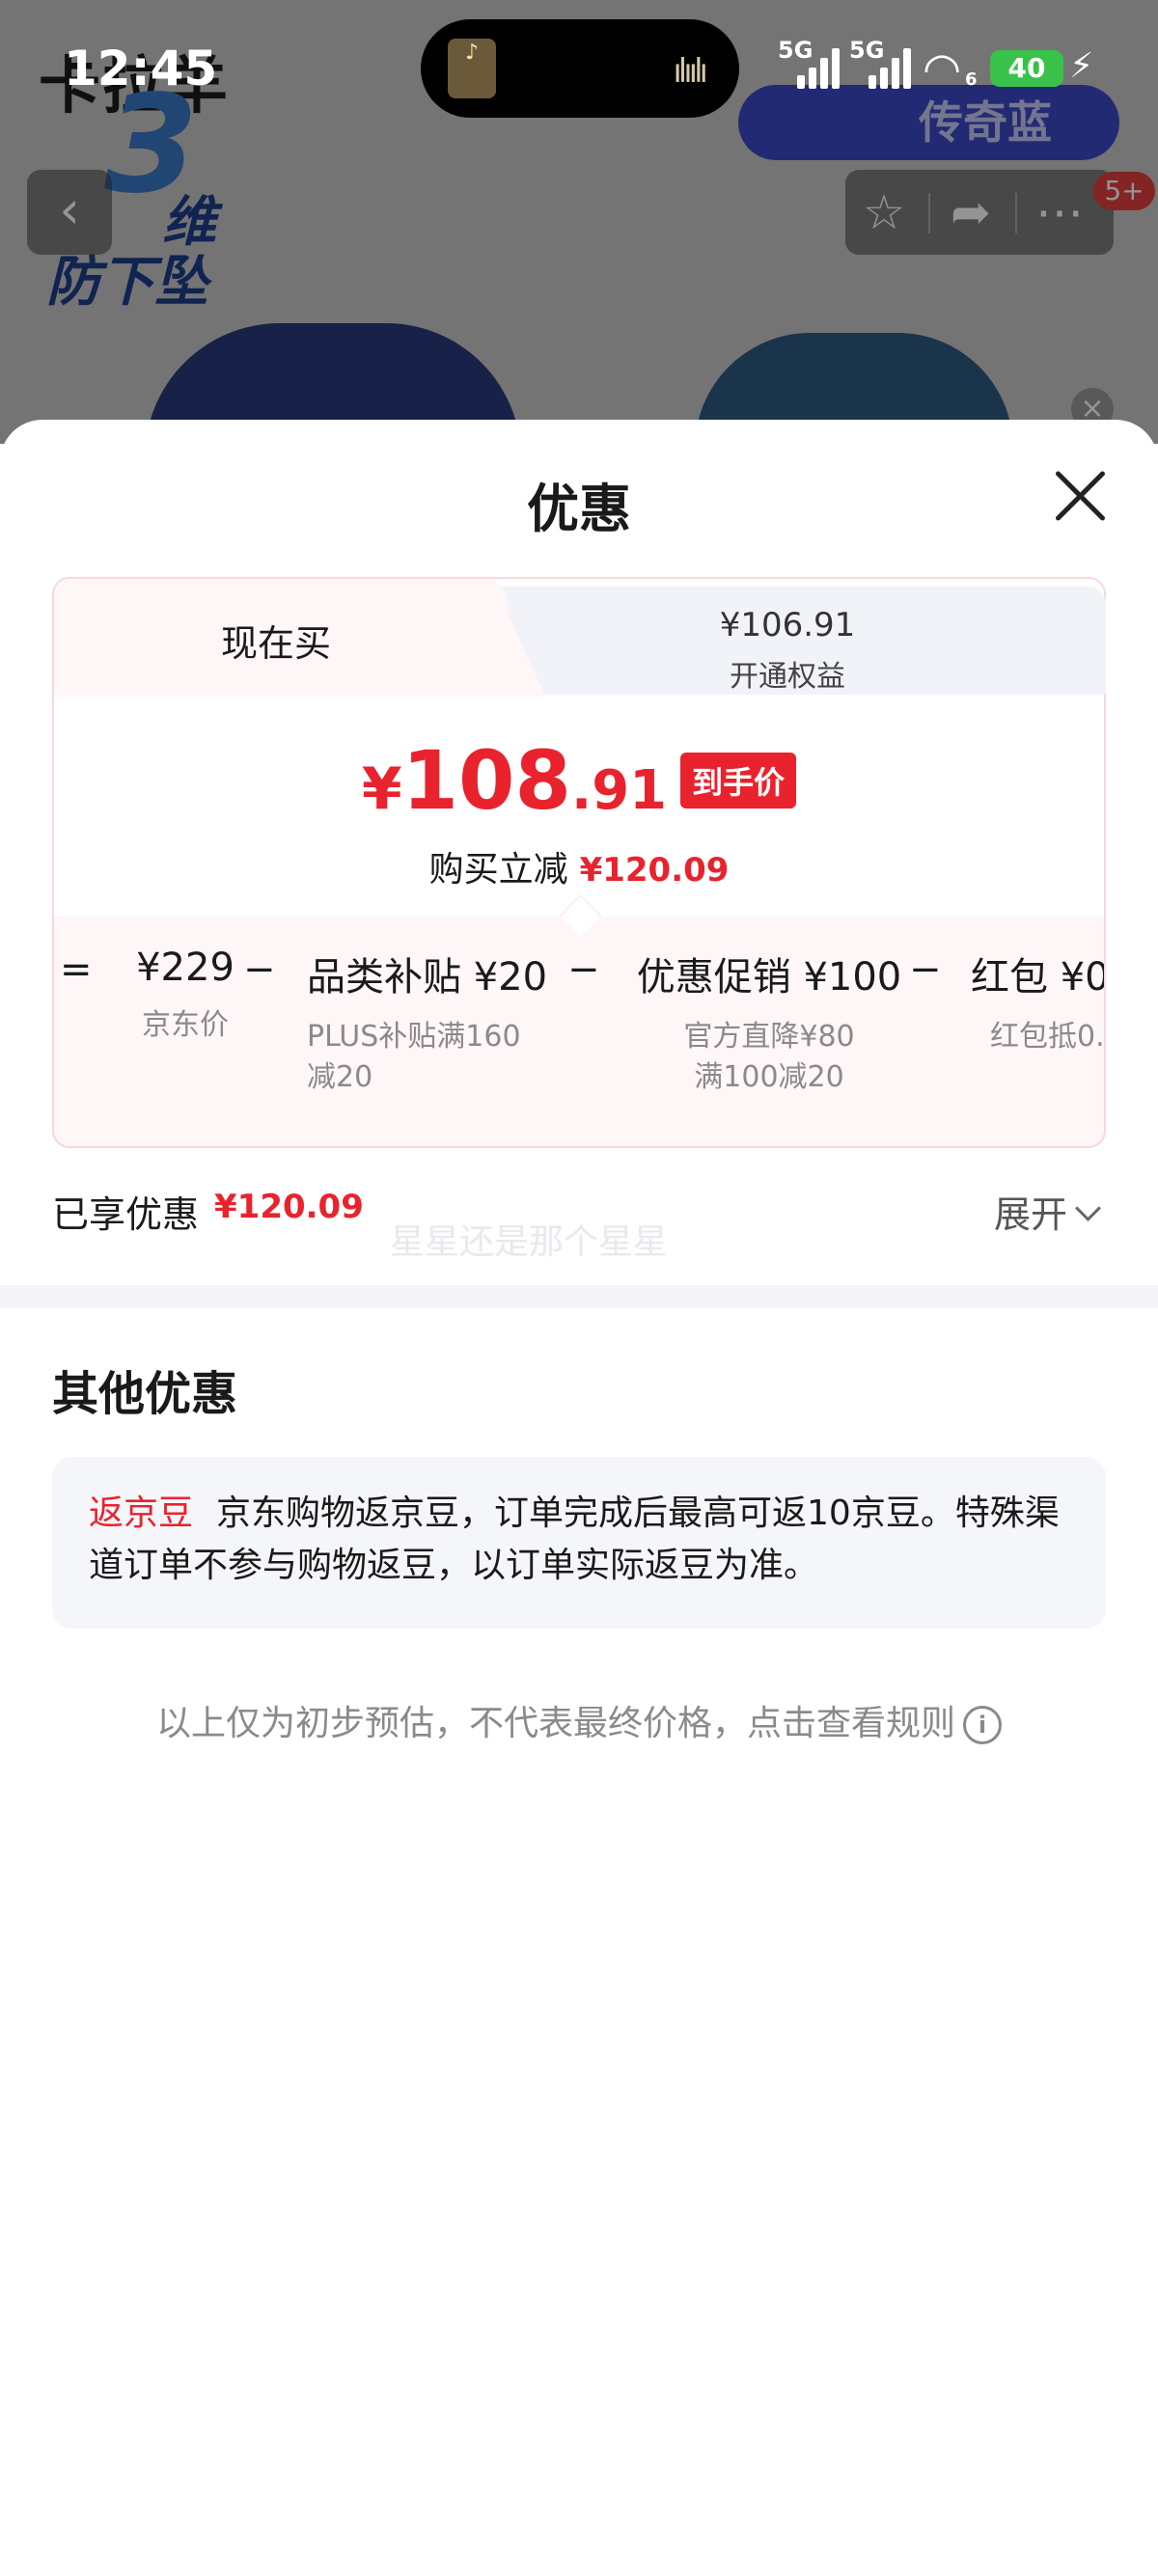  I want to click on breakdown-item-red-packet: 红包 ¥0 红包抵0., so click(1037, 1001).